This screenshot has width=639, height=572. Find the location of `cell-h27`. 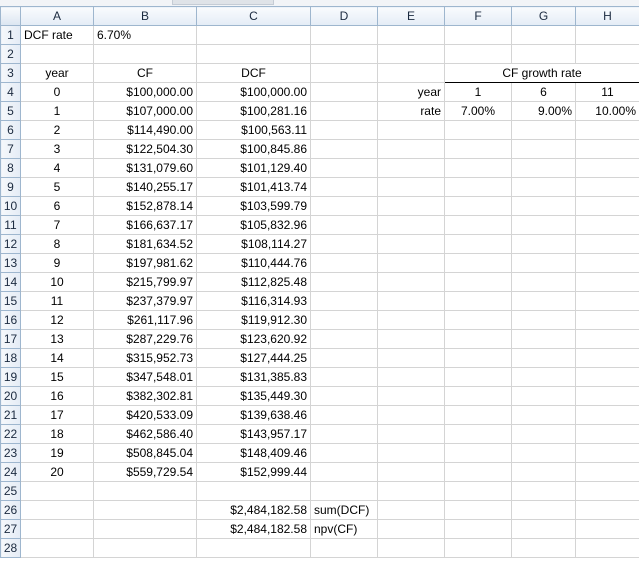

cell-h27 is located at coordinates (607, 529).